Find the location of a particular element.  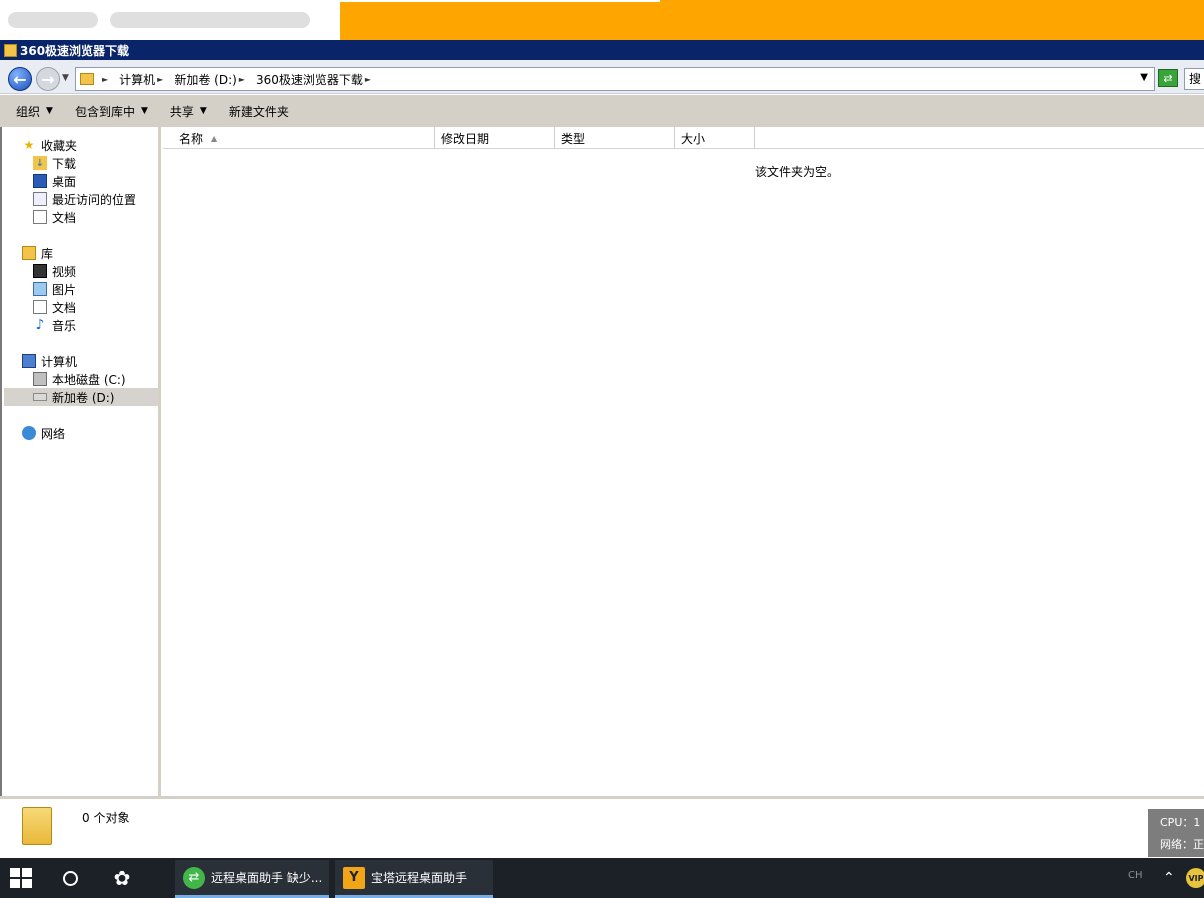

sort-ascending-icon: ▲ is located at coordinates (214, 138).